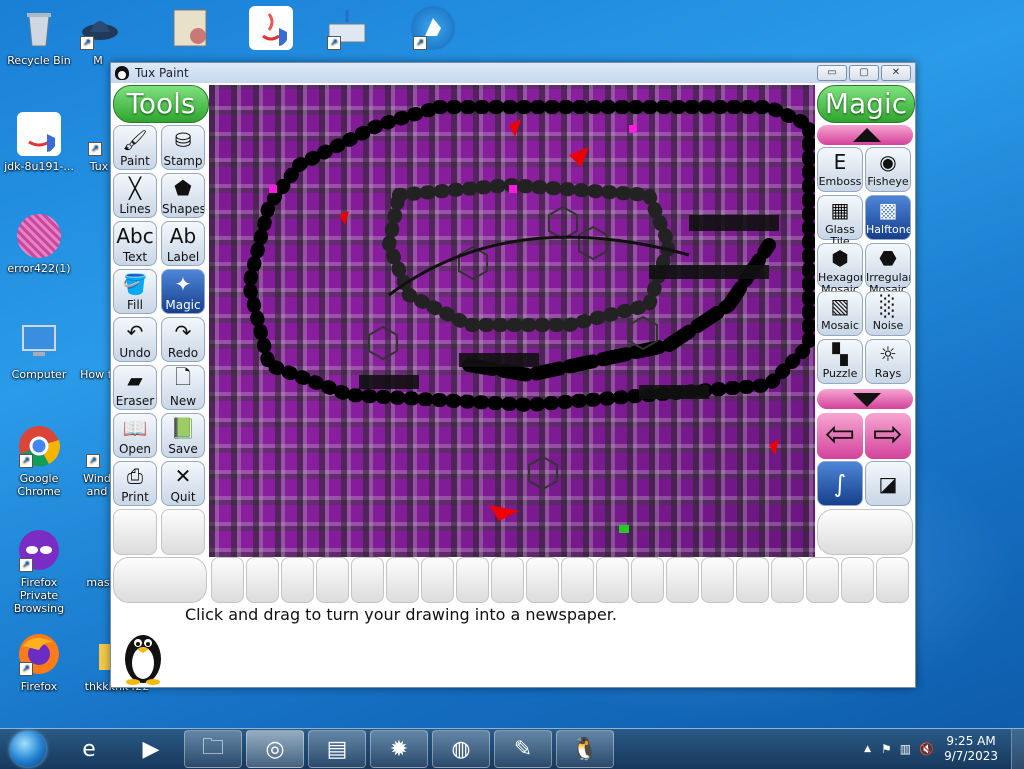  I want to click on next-button: ⇨, so click(888, 436).